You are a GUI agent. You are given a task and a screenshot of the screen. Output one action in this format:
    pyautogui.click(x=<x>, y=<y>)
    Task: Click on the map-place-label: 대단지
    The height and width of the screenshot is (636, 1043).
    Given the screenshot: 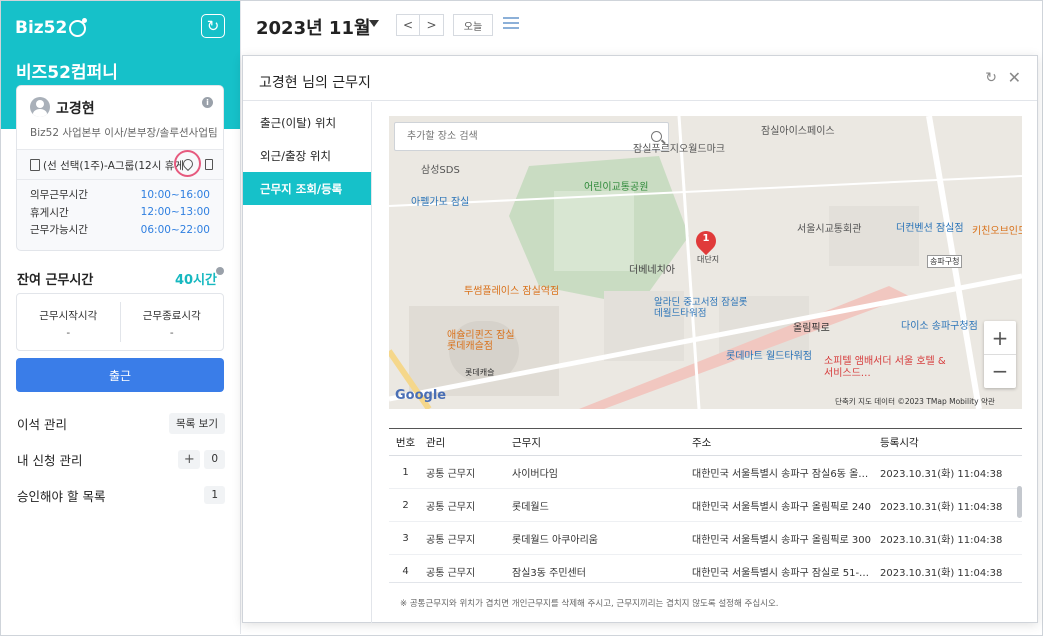 What is the action you would take?
    pyautogui.click(x=708, y=259)
    